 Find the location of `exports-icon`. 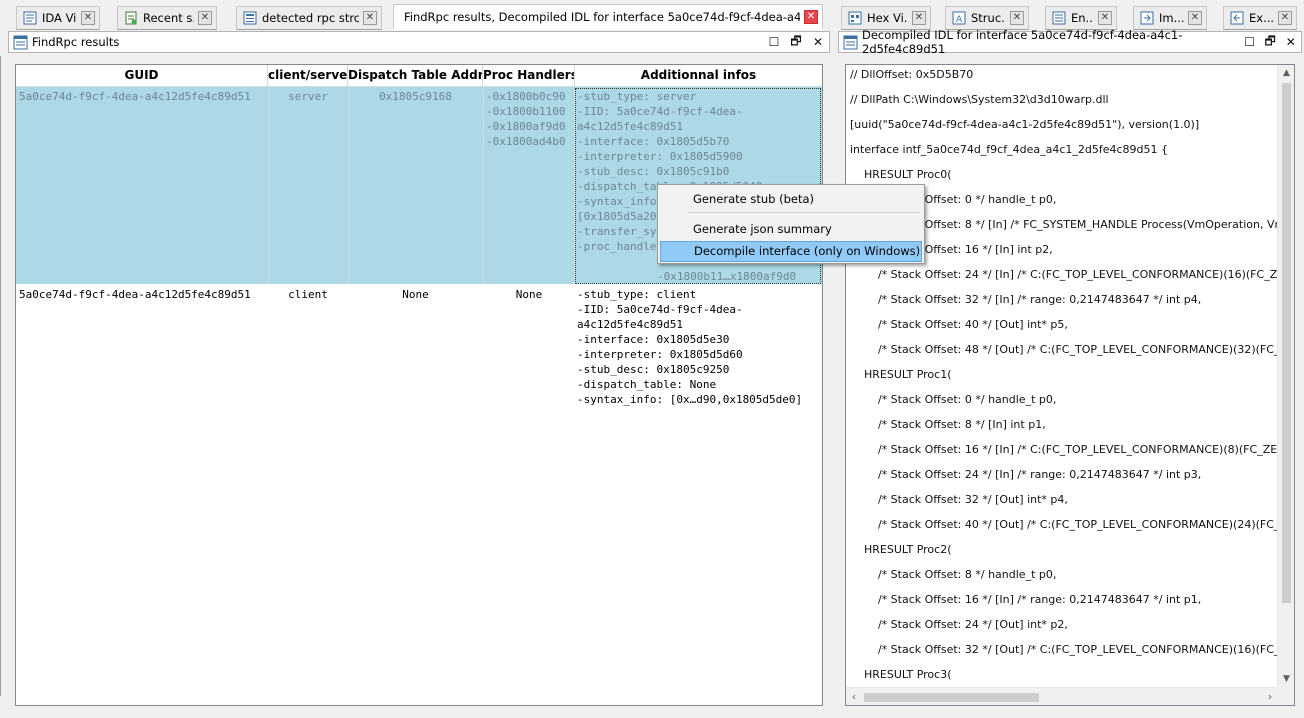

exports-icon is located at coordinates (1237, 18).